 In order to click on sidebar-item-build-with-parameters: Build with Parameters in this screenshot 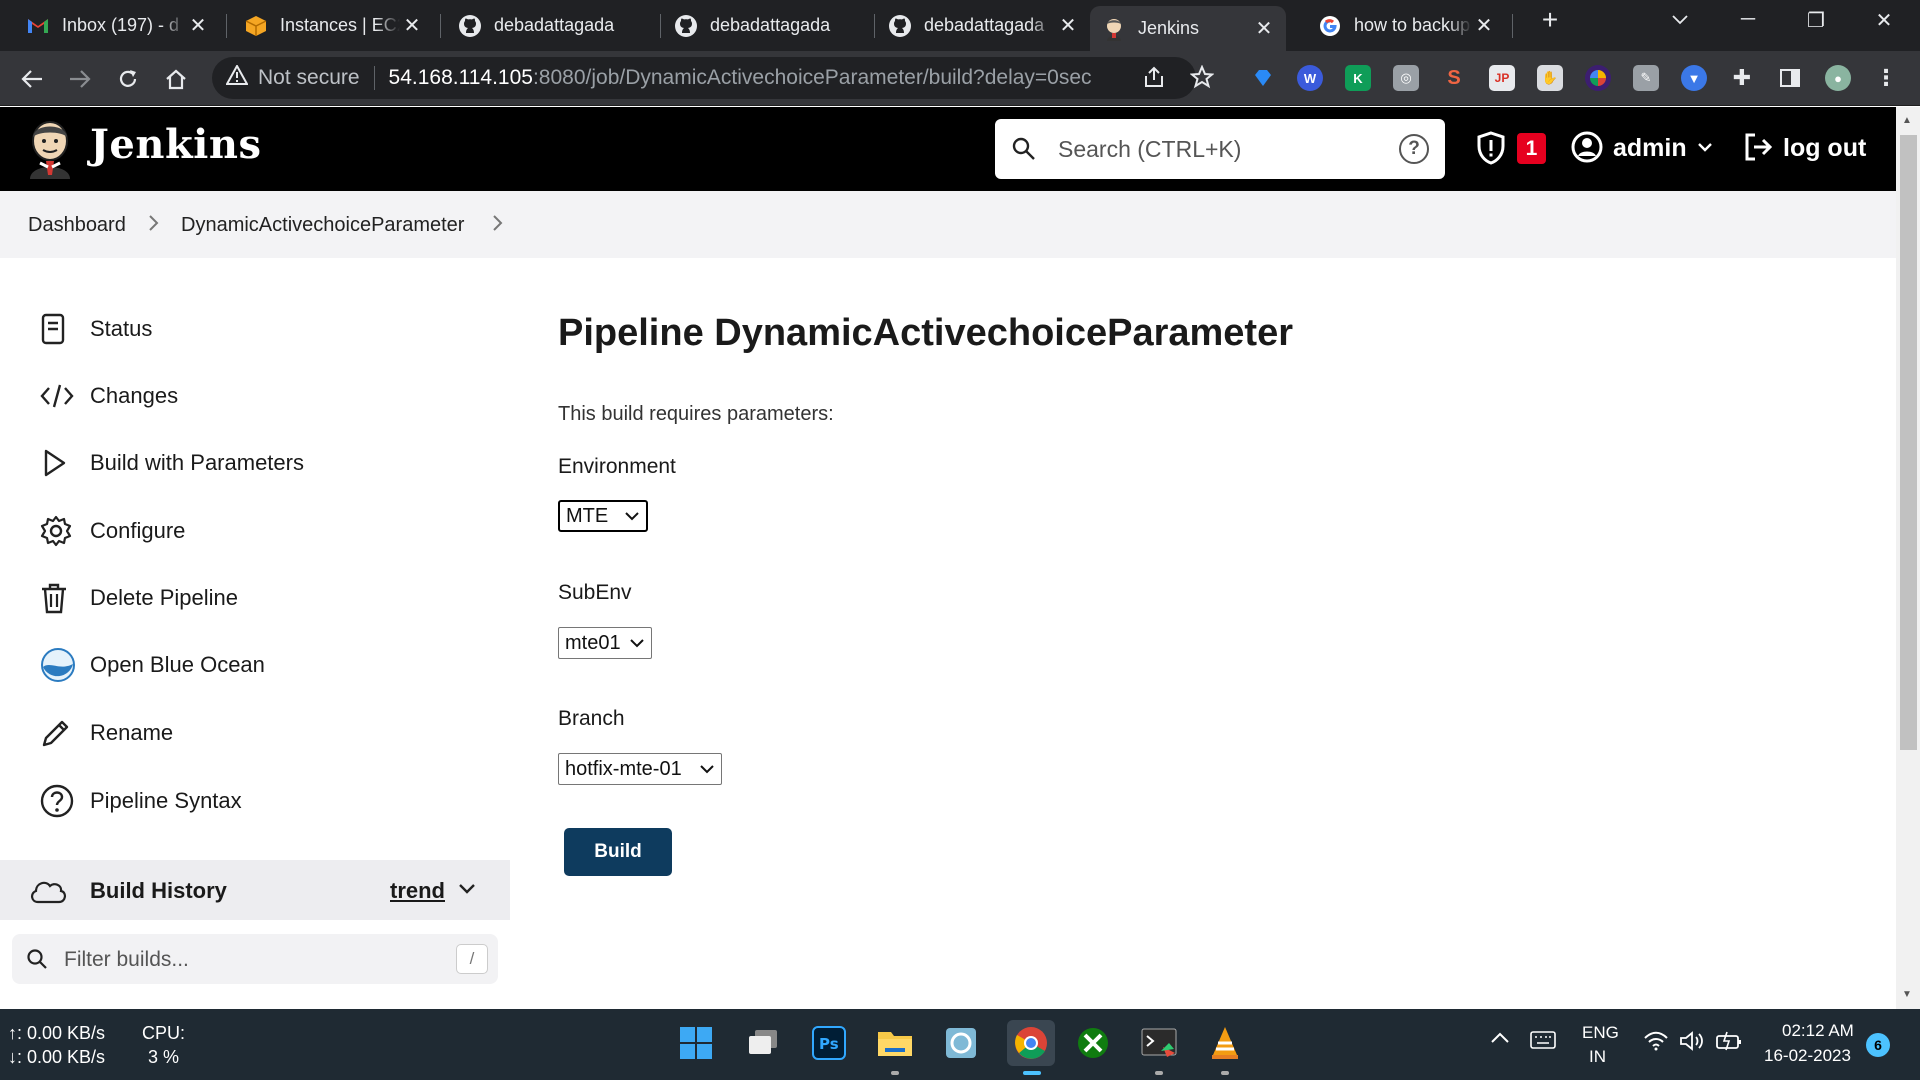, I will do `click(172, 463)`.